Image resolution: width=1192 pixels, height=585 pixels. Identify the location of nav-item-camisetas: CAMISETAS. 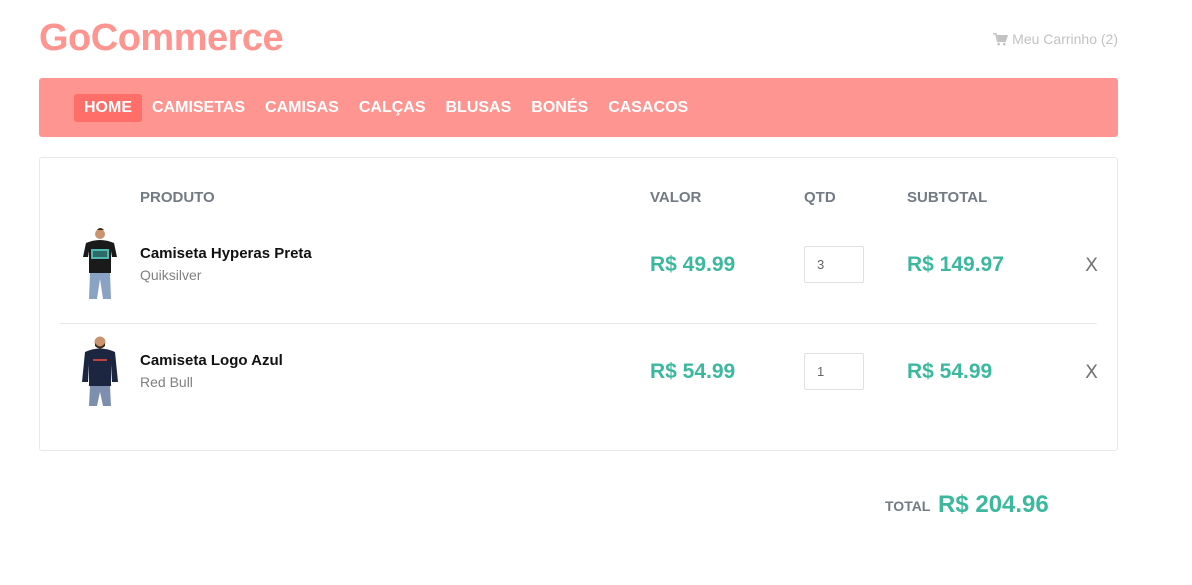
(198, 108).